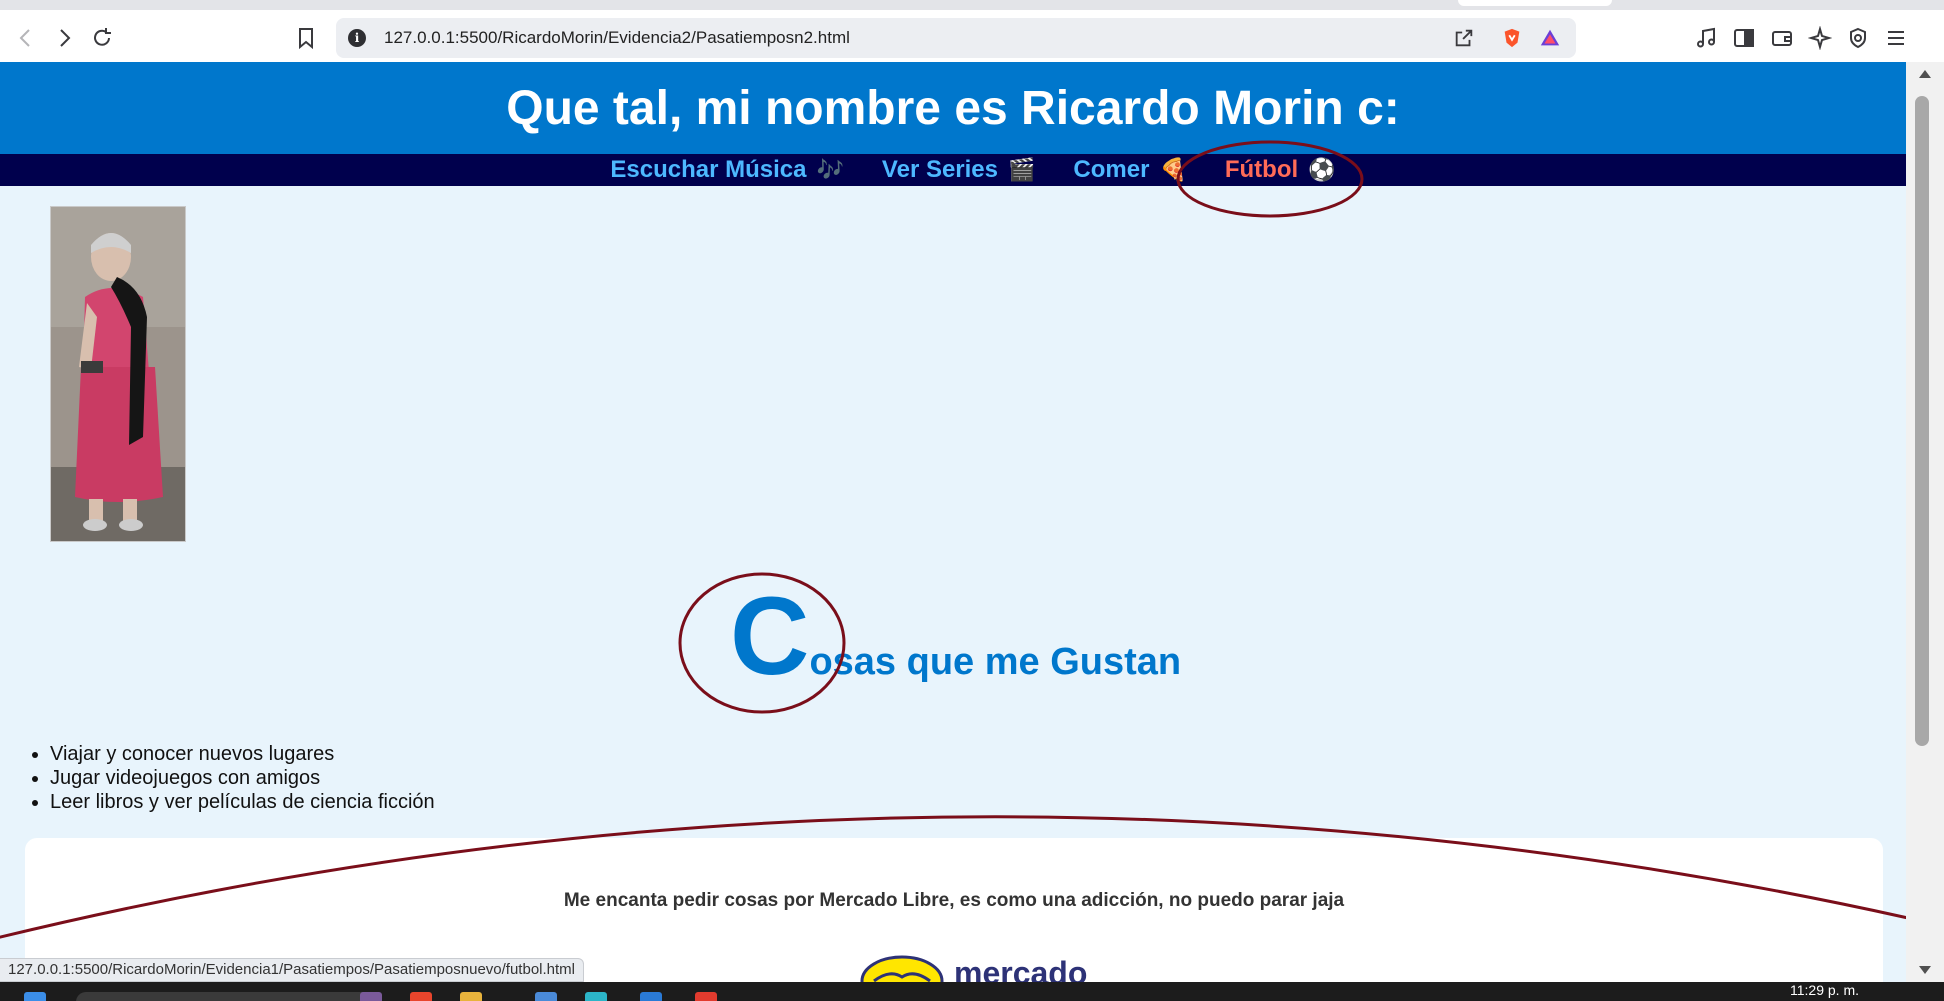 This screenshot has height=1001, width=1944. Describe the element at coordinates (1173, 170) in the screenshot. I see `pizza-icon: 🍕` at that location.